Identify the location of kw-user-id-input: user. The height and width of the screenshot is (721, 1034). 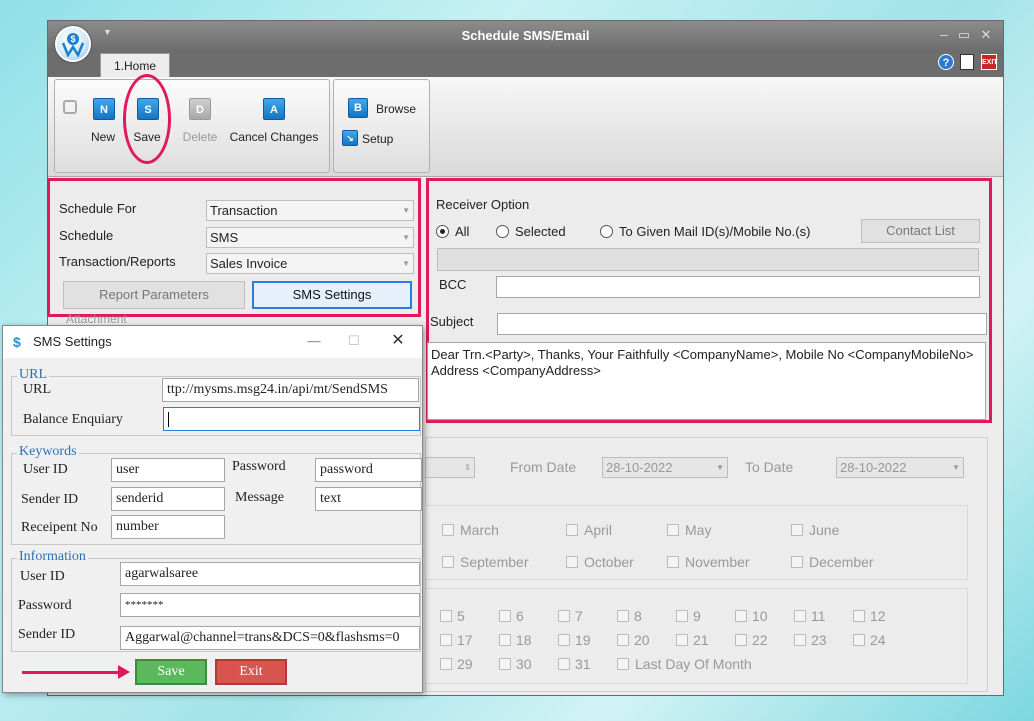
(168, 470).